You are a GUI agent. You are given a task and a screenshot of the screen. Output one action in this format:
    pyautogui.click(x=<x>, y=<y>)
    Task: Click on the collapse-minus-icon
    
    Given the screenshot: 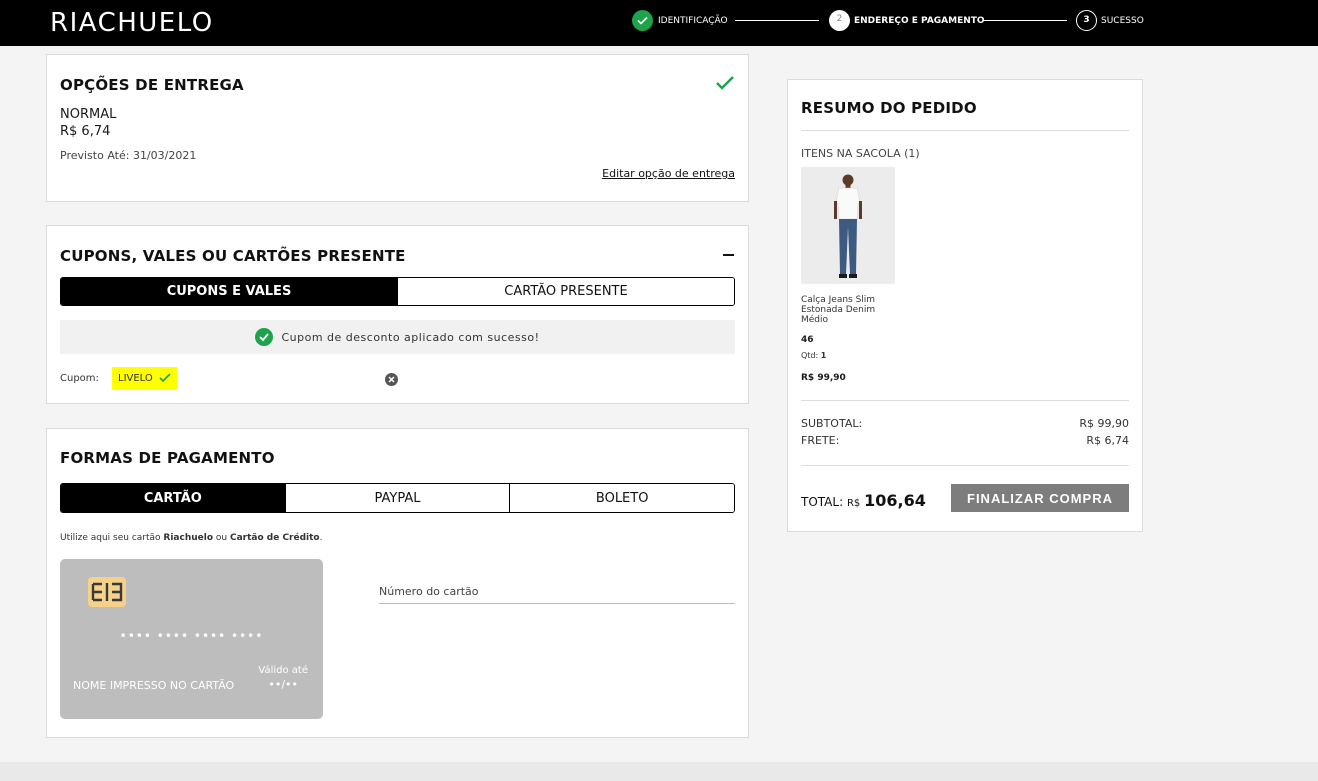 What is the action you would take?
    pyautogui.click(x=728, y=255)
    